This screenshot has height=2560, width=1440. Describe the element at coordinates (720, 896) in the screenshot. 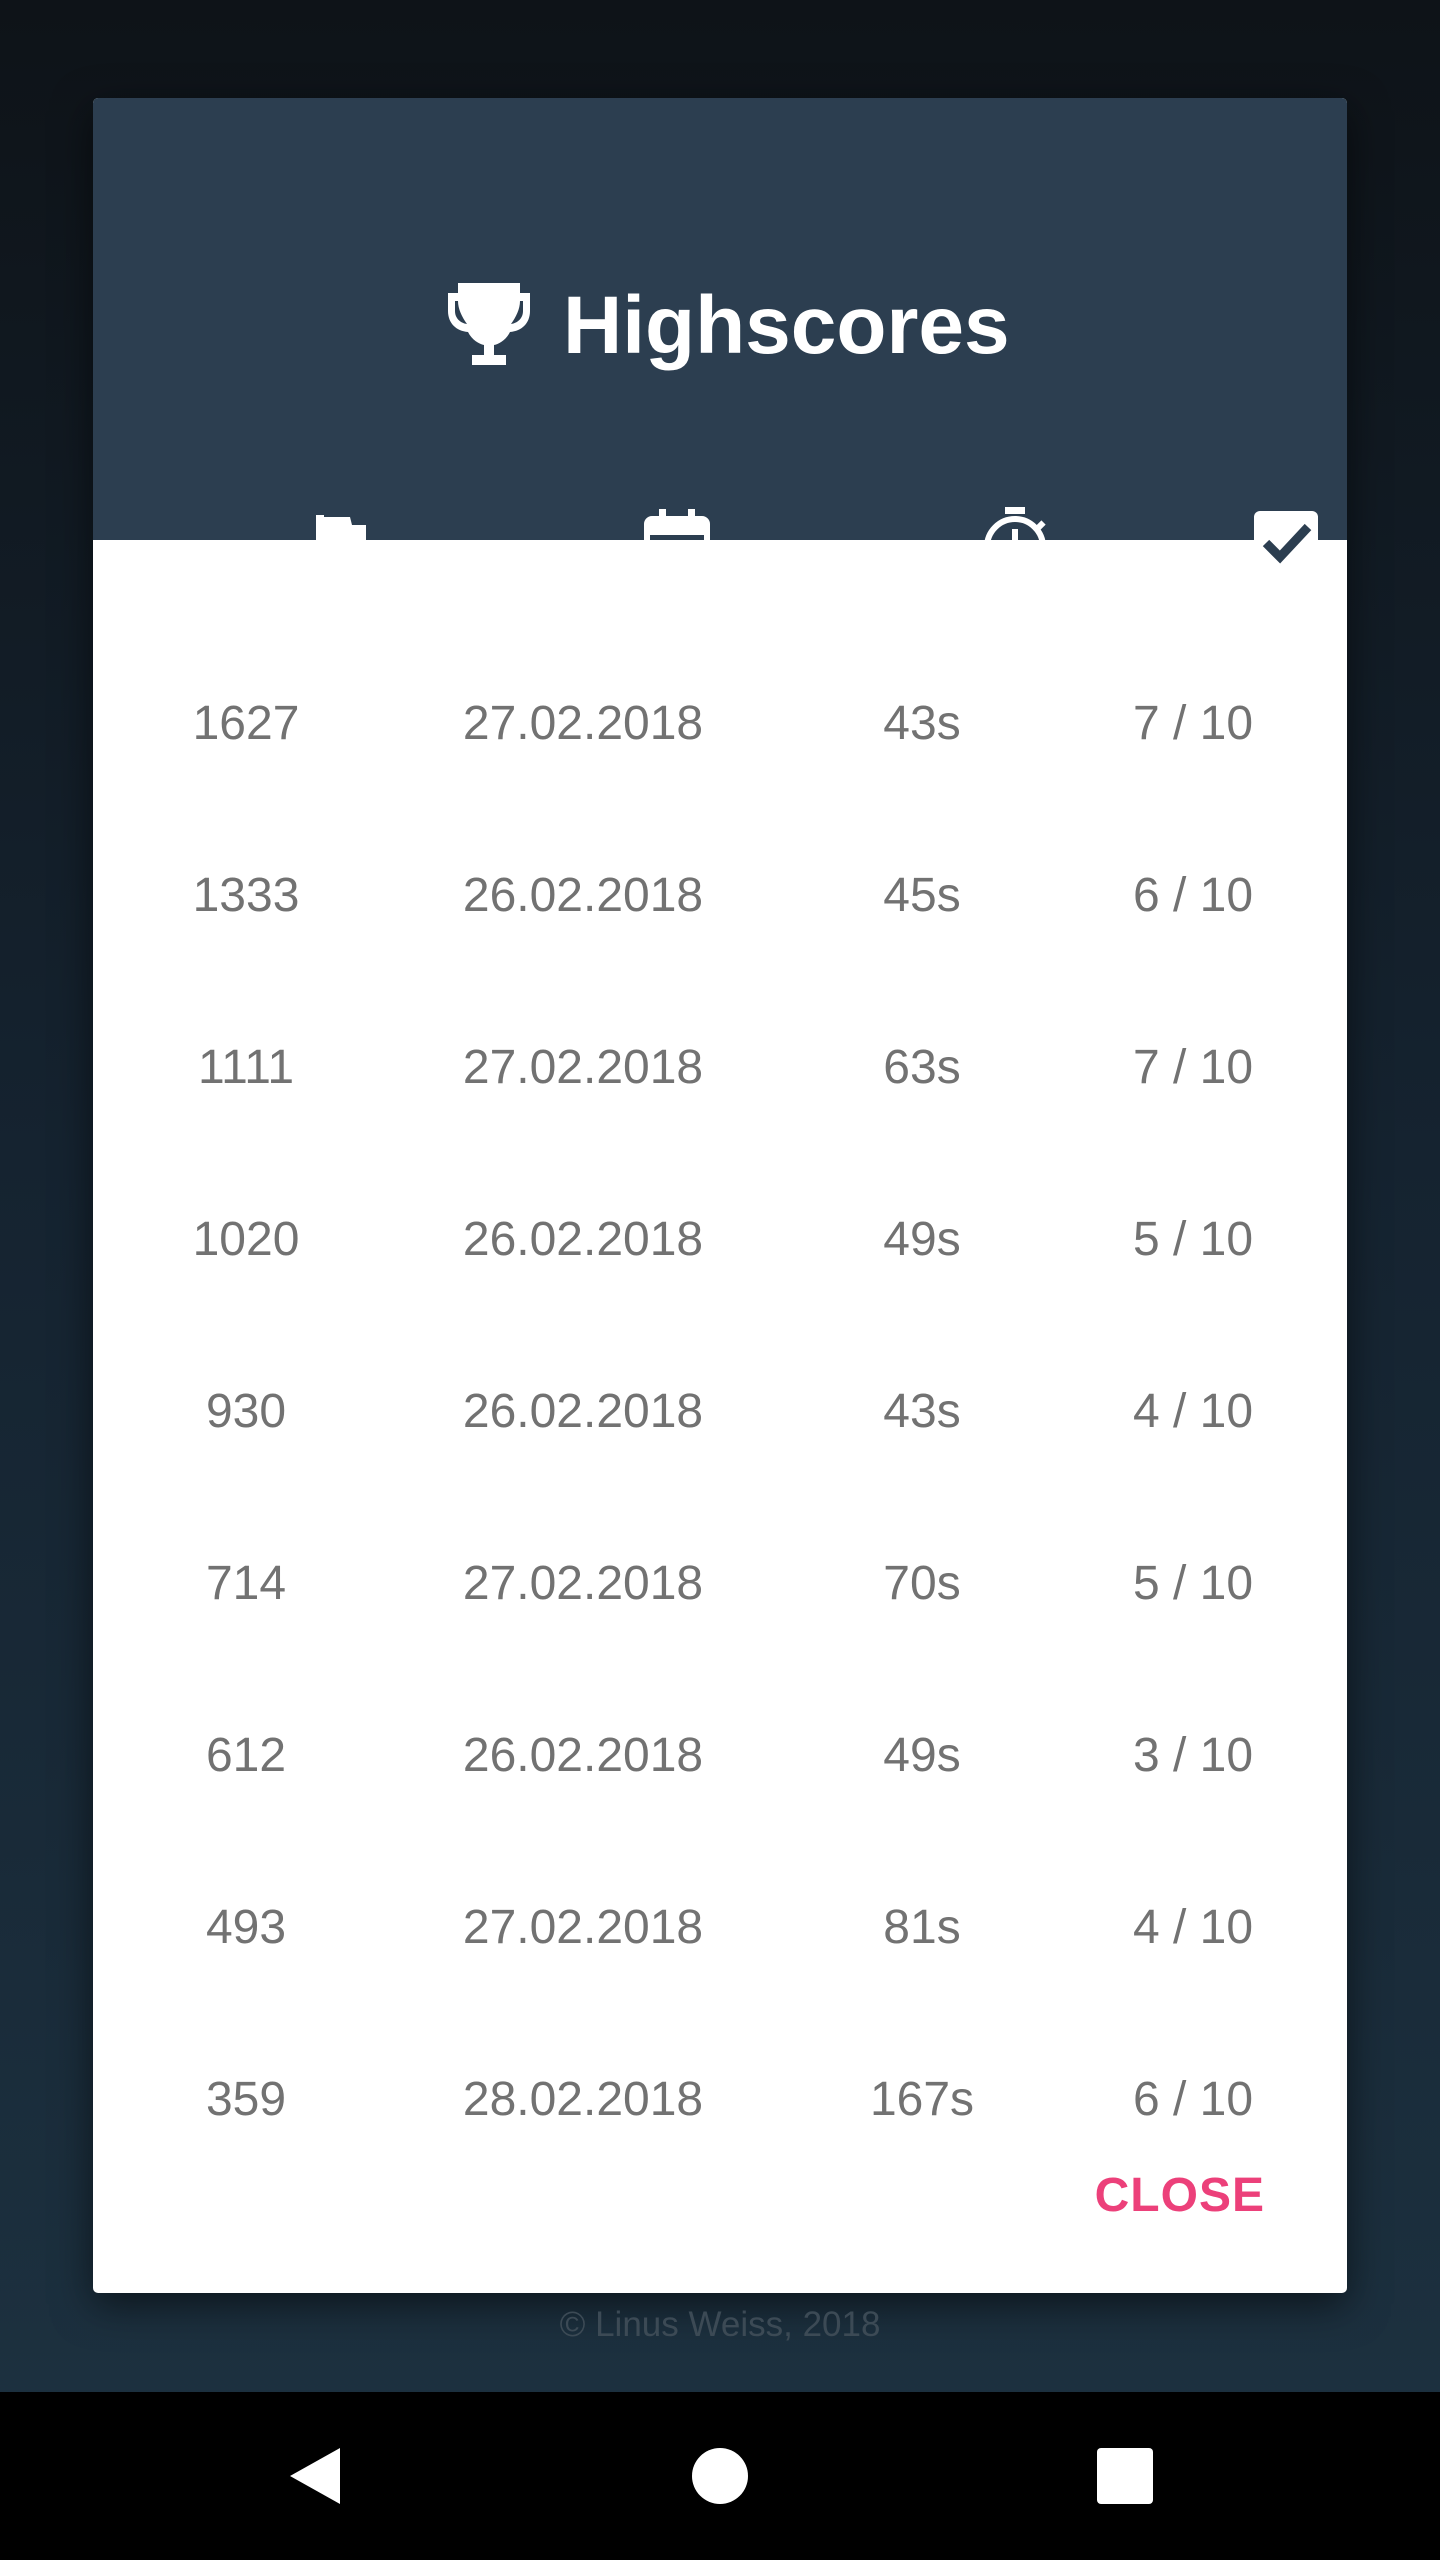

I see `table-row: 1333 26.02.2018 45s 6 / 10` at that location.